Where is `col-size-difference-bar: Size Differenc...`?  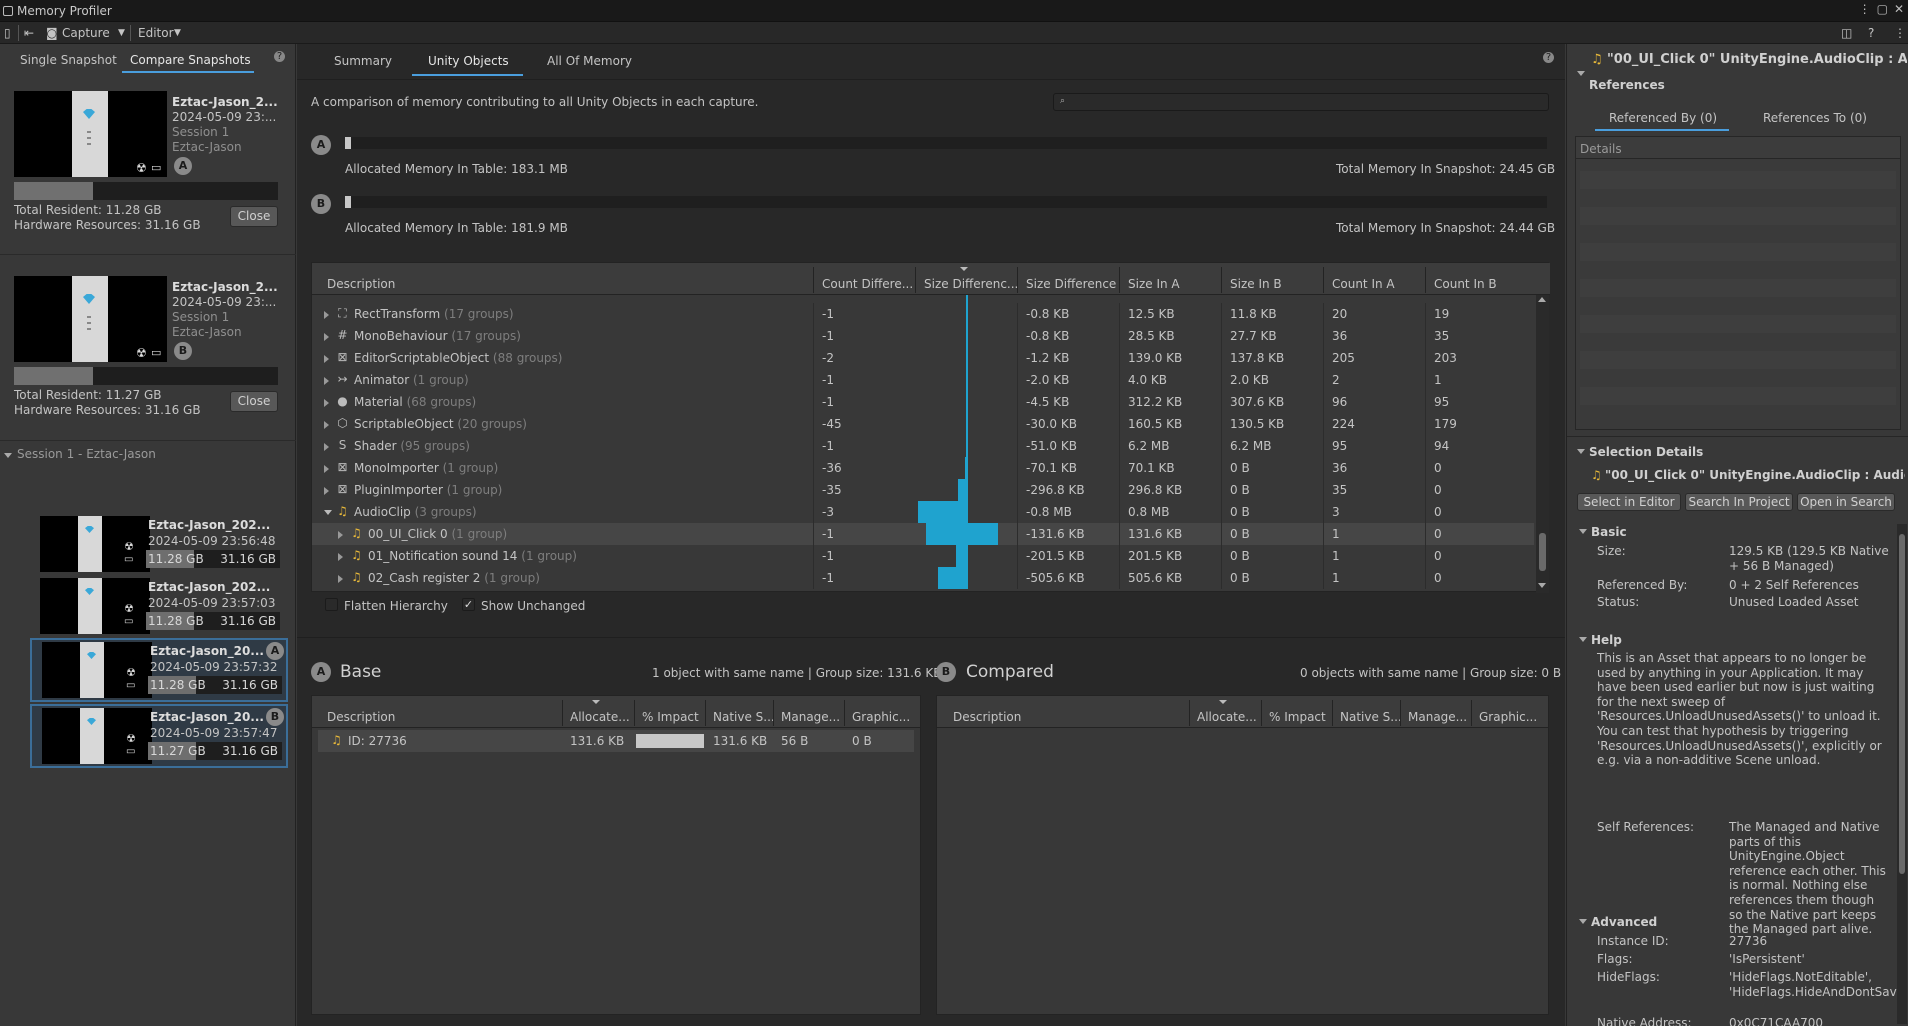
col-size-difference-bar: Size Differenc... is located at coordinates (971, 284).